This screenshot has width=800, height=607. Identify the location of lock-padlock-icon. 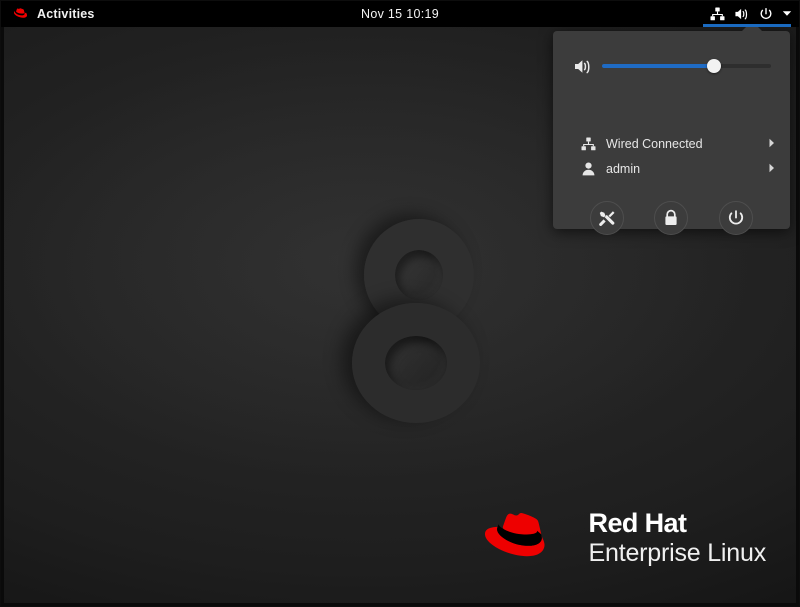
(671, 217).